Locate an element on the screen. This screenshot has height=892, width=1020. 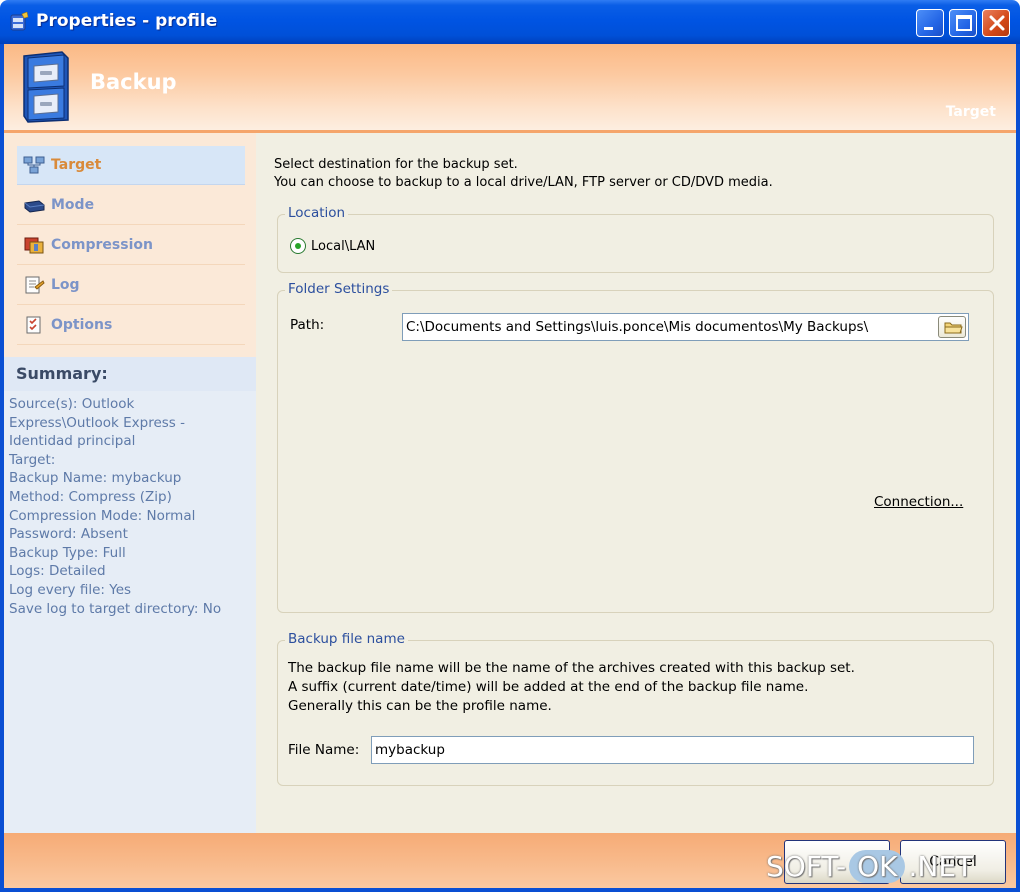
location-group: Location Local\LAN is located at coordinates (635, 239).